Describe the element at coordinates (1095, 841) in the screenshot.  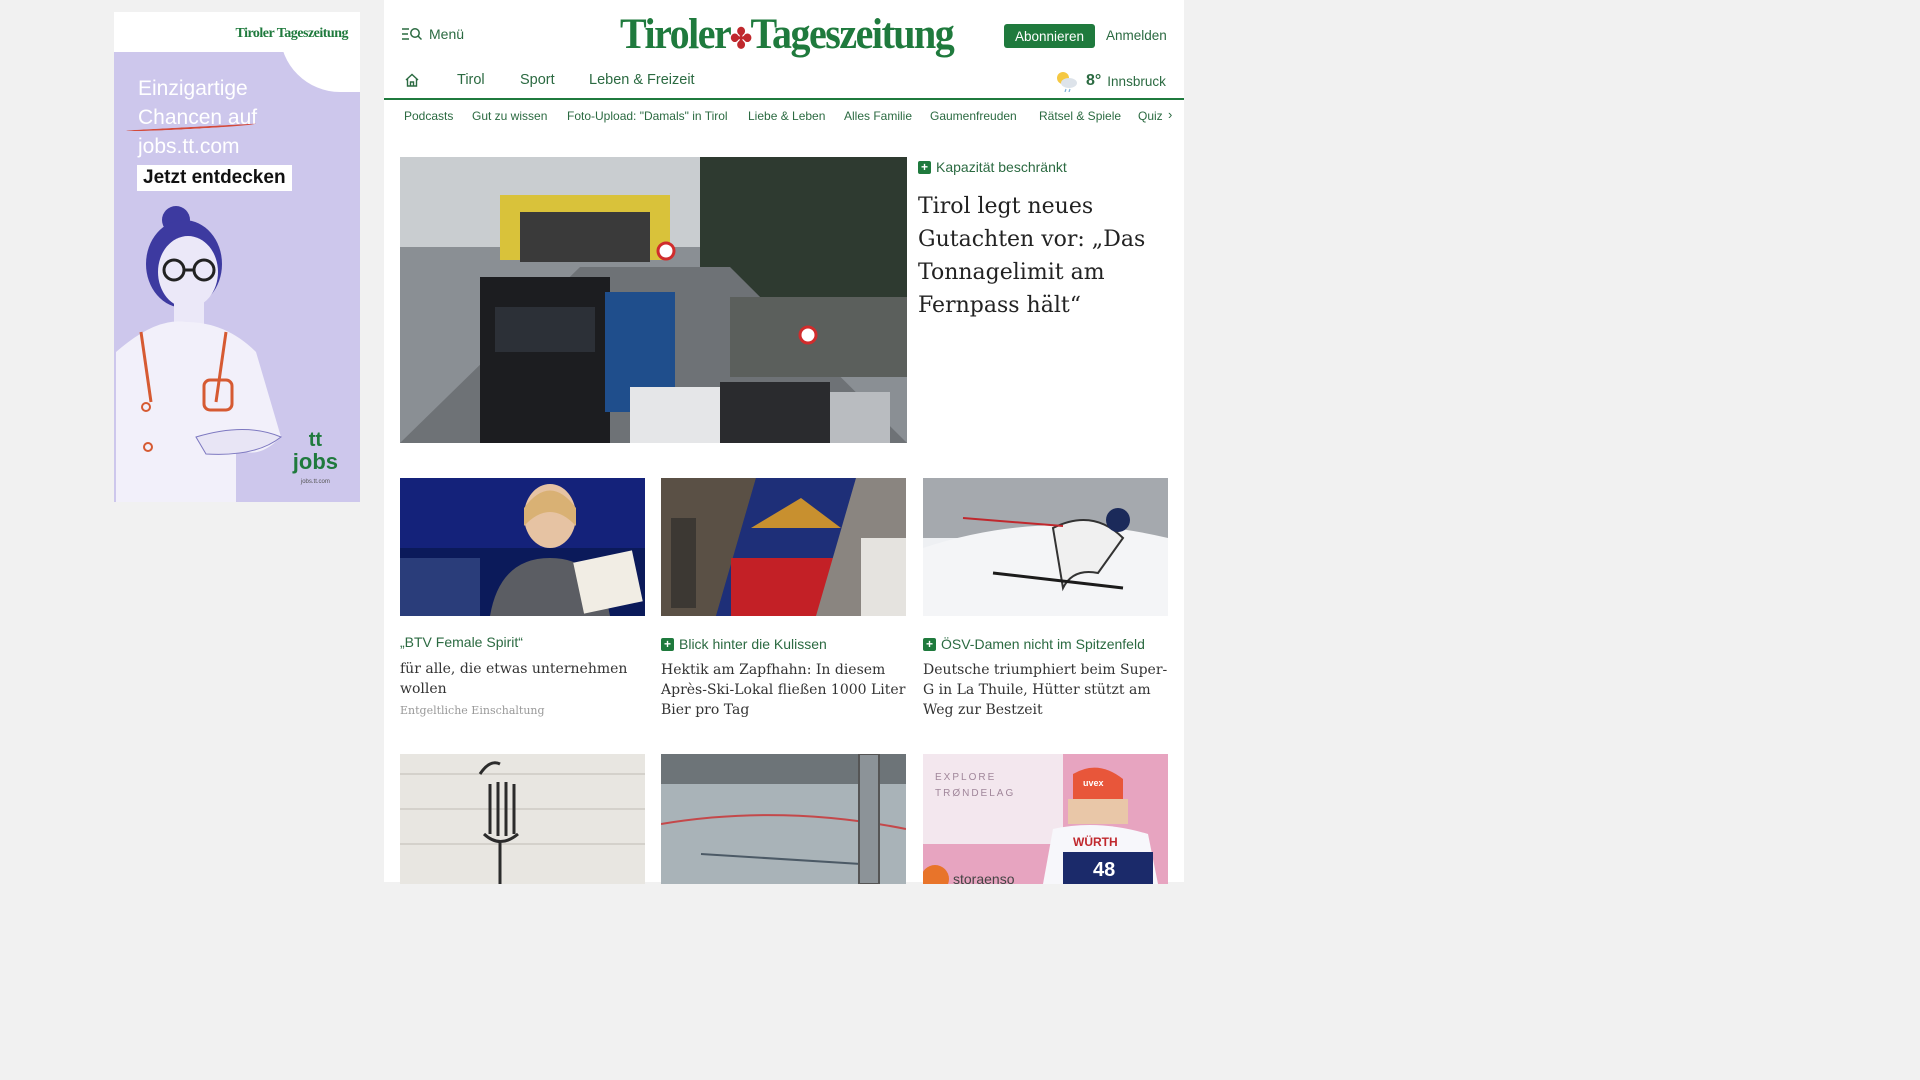
I see `bib-sponsor-text: WÜRTH` at that location.